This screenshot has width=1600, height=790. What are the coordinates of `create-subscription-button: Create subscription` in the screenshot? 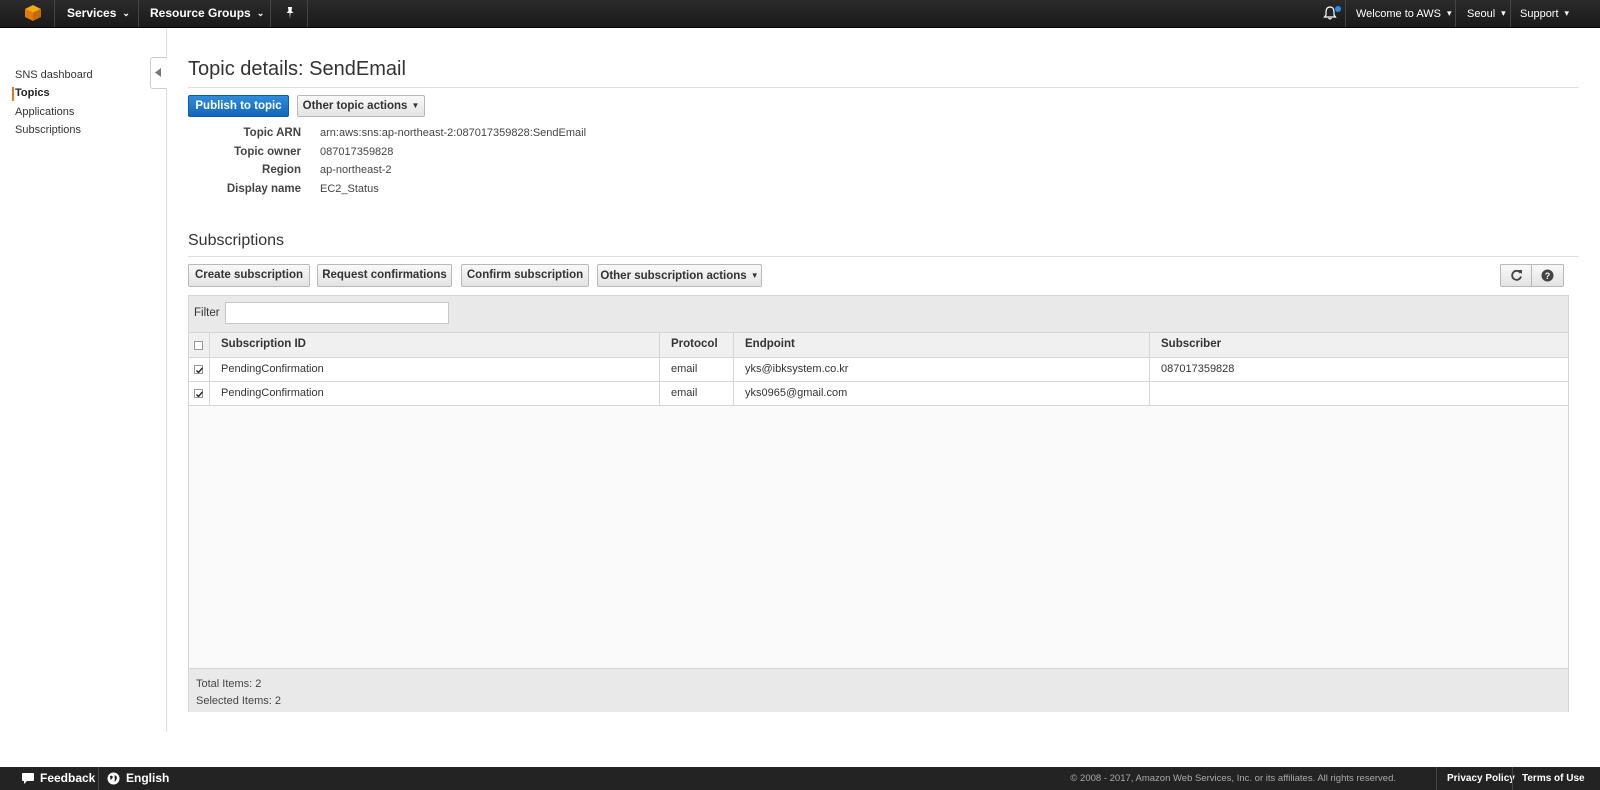 It's located at (249, 275).